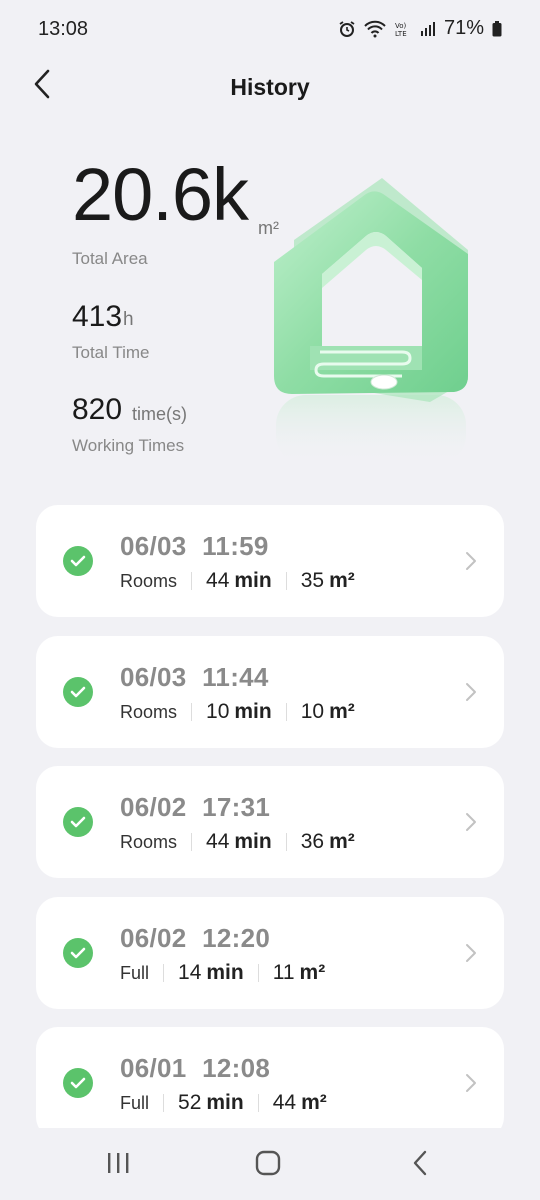 The height and width of the screenshot is (1200, 540). I want to click on status-icons: Vo) LTE 71%, so click(420, 28).